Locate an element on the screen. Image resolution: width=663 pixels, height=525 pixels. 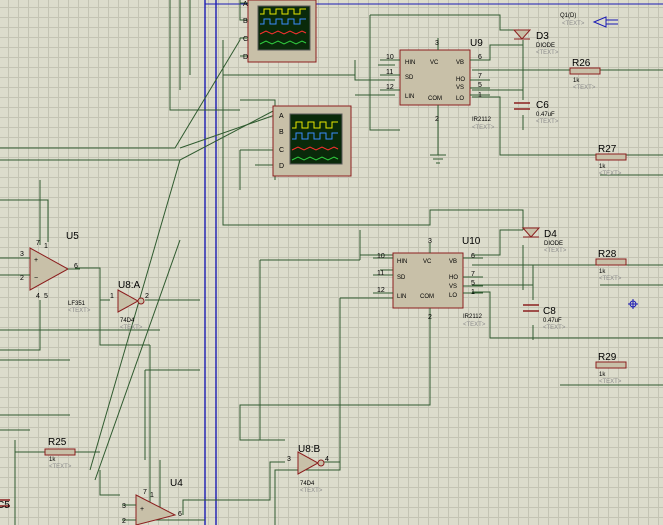
r29-text: <TEXT> is located at coordinates (610, 382).